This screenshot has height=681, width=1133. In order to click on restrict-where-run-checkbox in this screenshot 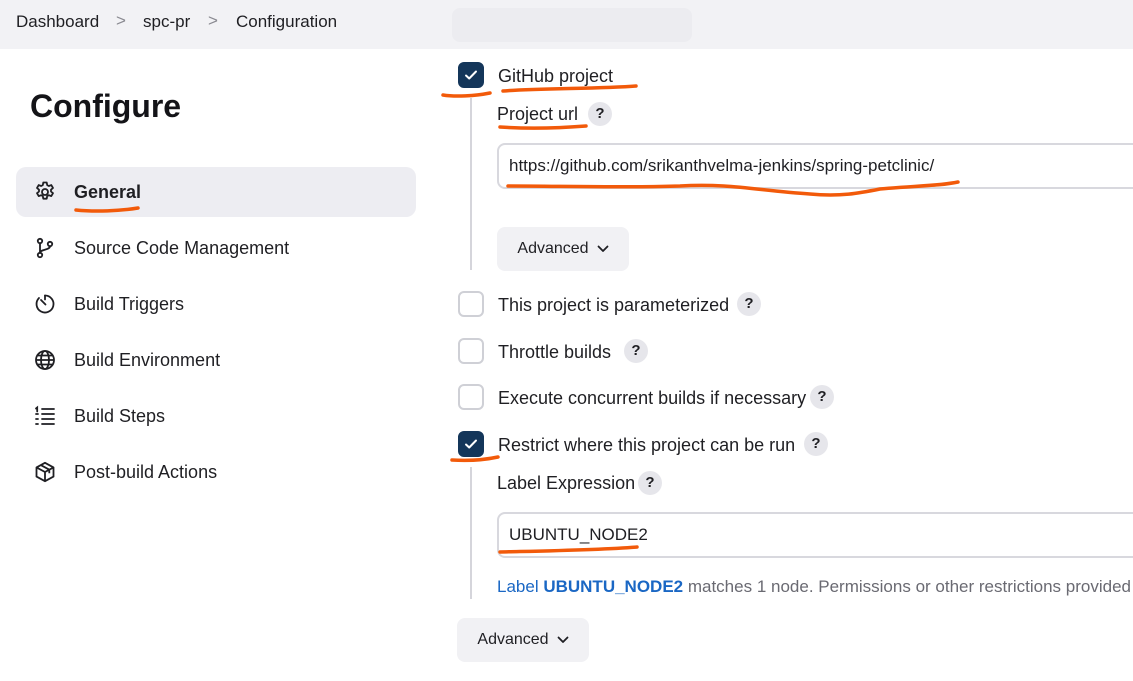, I will do `click(471, 444)`.